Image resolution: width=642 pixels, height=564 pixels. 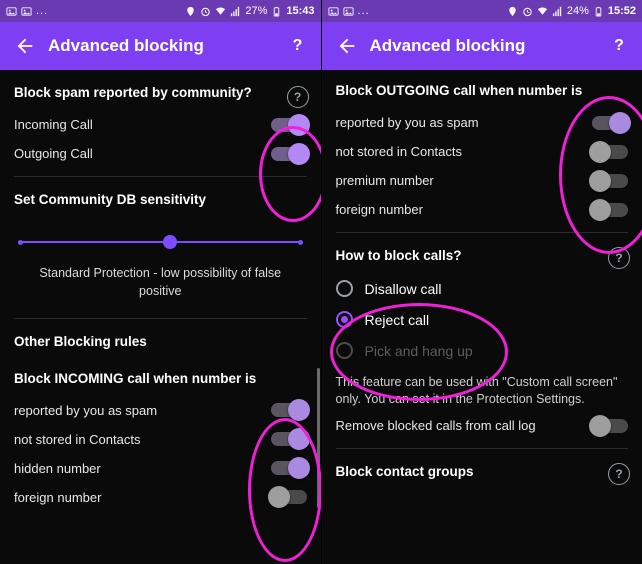 What do you see at coordinates (290, 124) in the screenshot?
I see `toggle-incoming-call` at bounding box center [290, 124].